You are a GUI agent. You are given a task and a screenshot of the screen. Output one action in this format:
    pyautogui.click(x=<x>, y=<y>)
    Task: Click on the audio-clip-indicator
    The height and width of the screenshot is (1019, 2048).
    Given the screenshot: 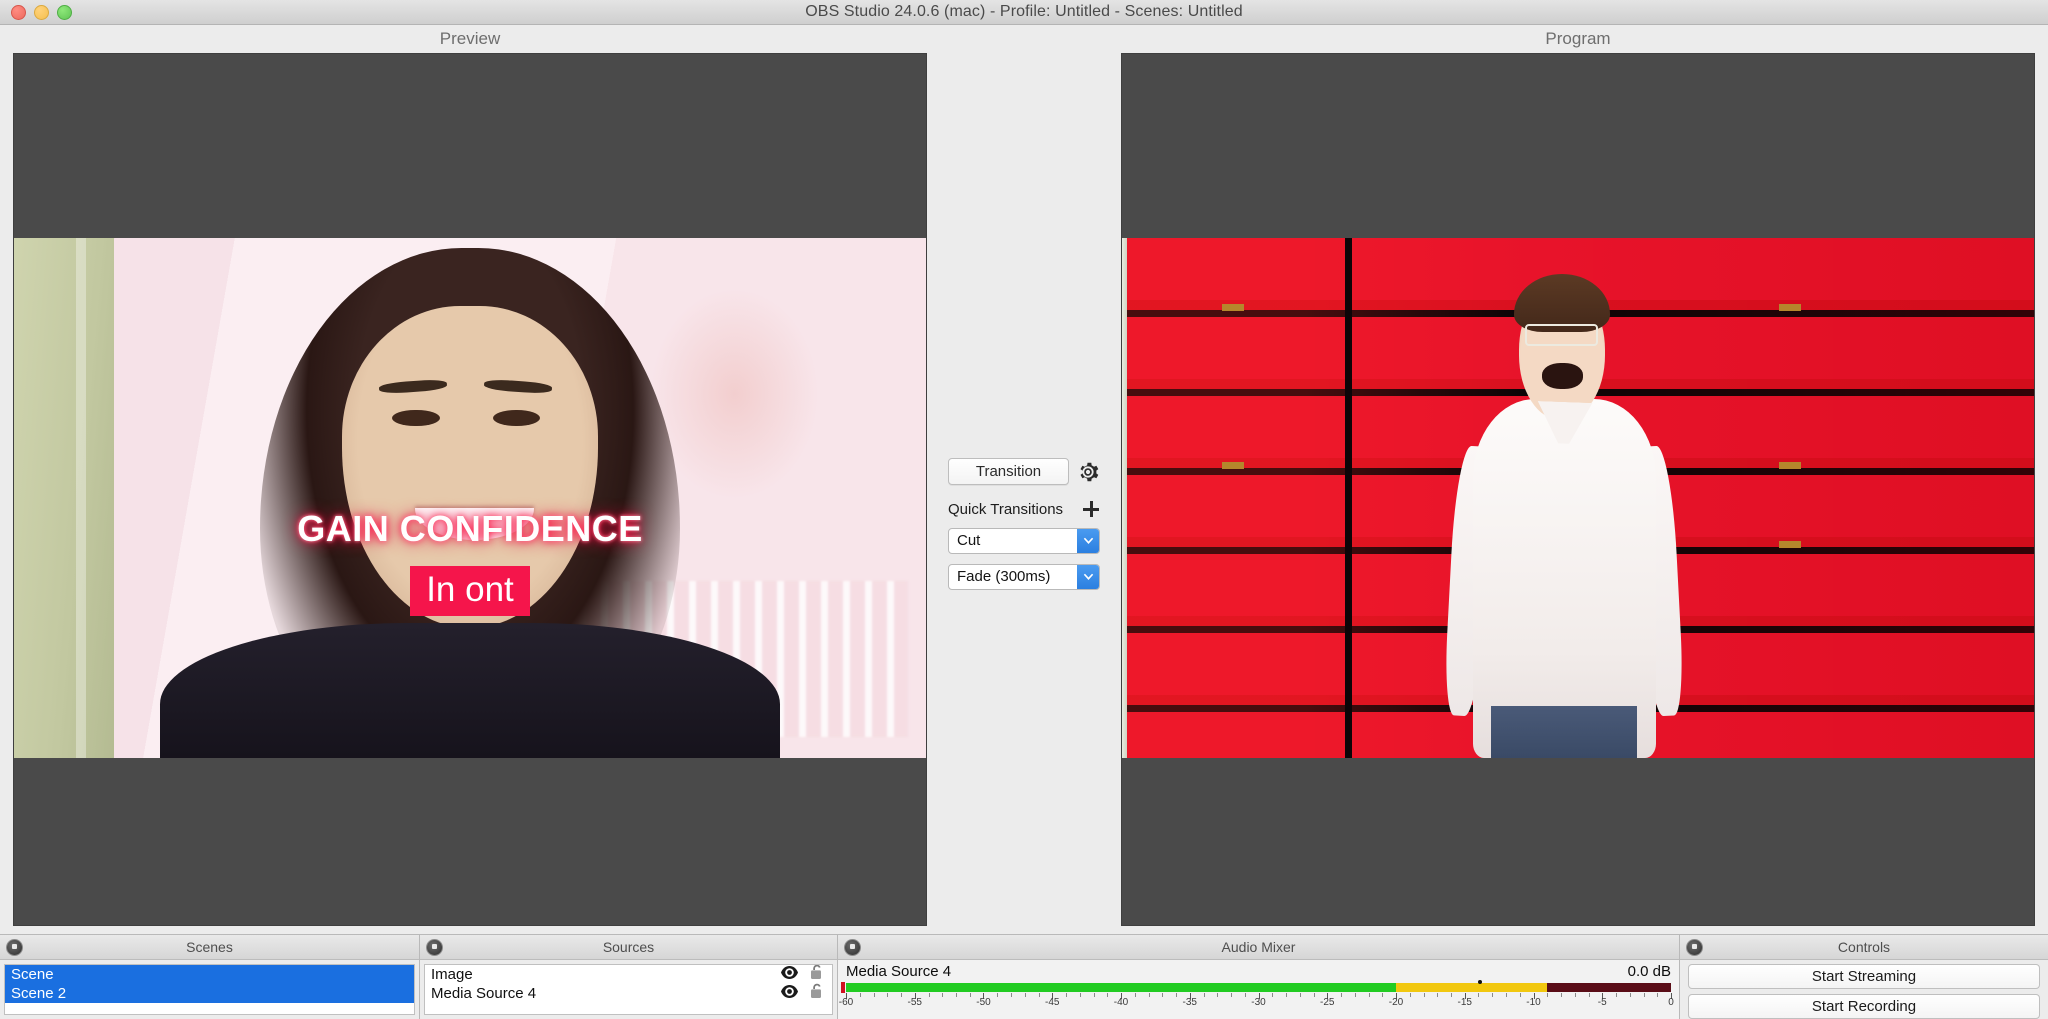 What is the action you would take?
    pyautogui.click(x=843, y=987)
    